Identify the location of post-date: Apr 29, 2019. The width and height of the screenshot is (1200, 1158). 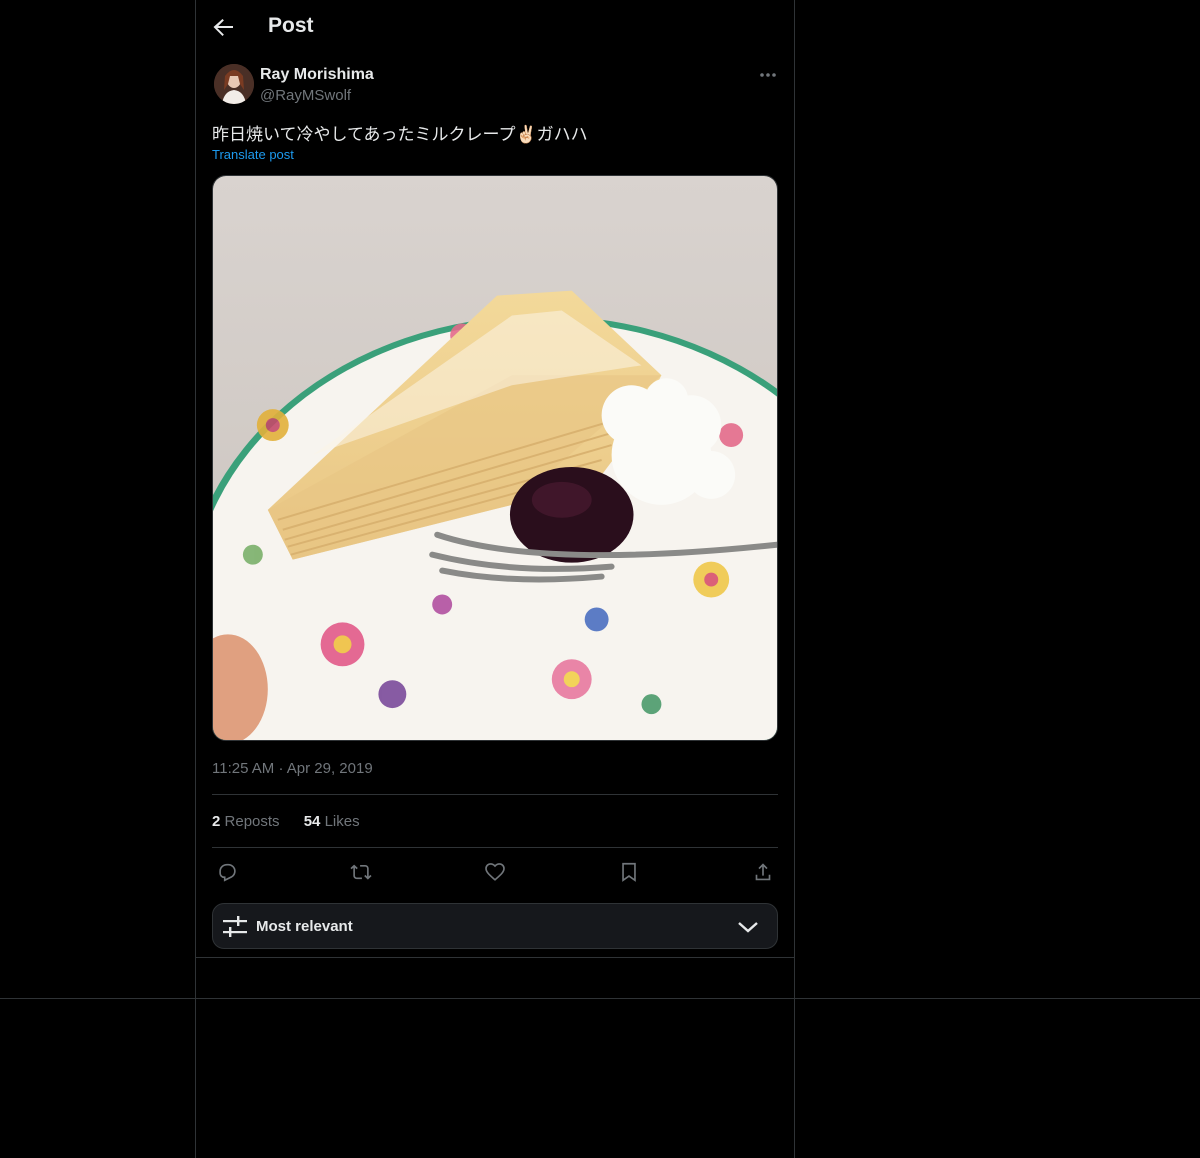
(329, 768).